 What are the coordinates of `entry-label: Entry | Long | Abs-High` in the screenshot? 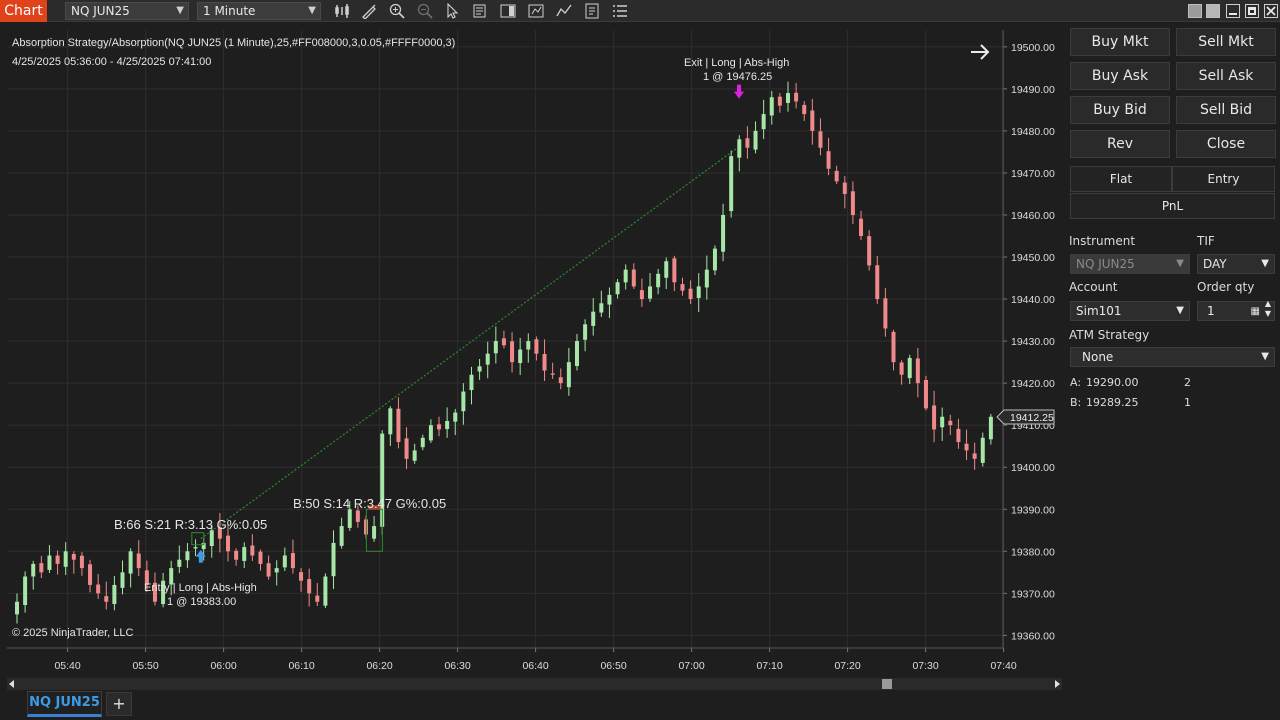 It's located at (200, 588).